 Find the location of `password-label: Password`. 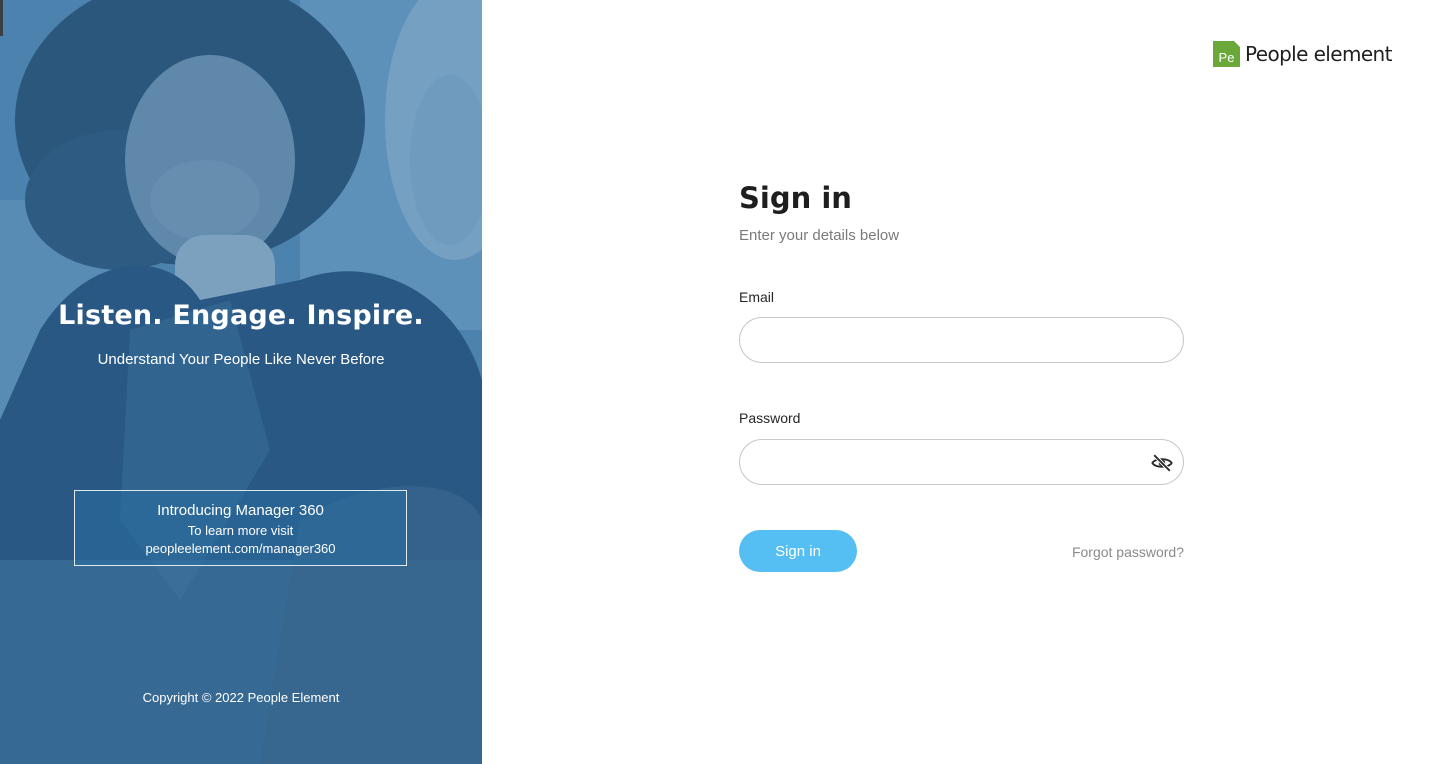

password-label: Password is located at coordinates (770, 418).